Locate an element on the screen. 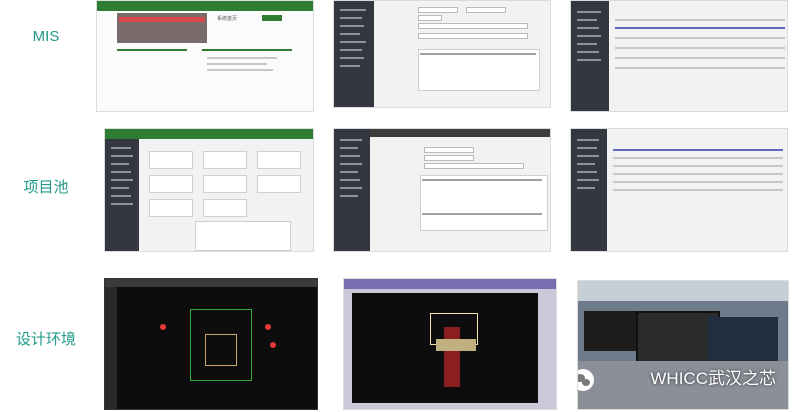  mis-screenshot-home: 系统首页 is located at coordinates (205, 56).